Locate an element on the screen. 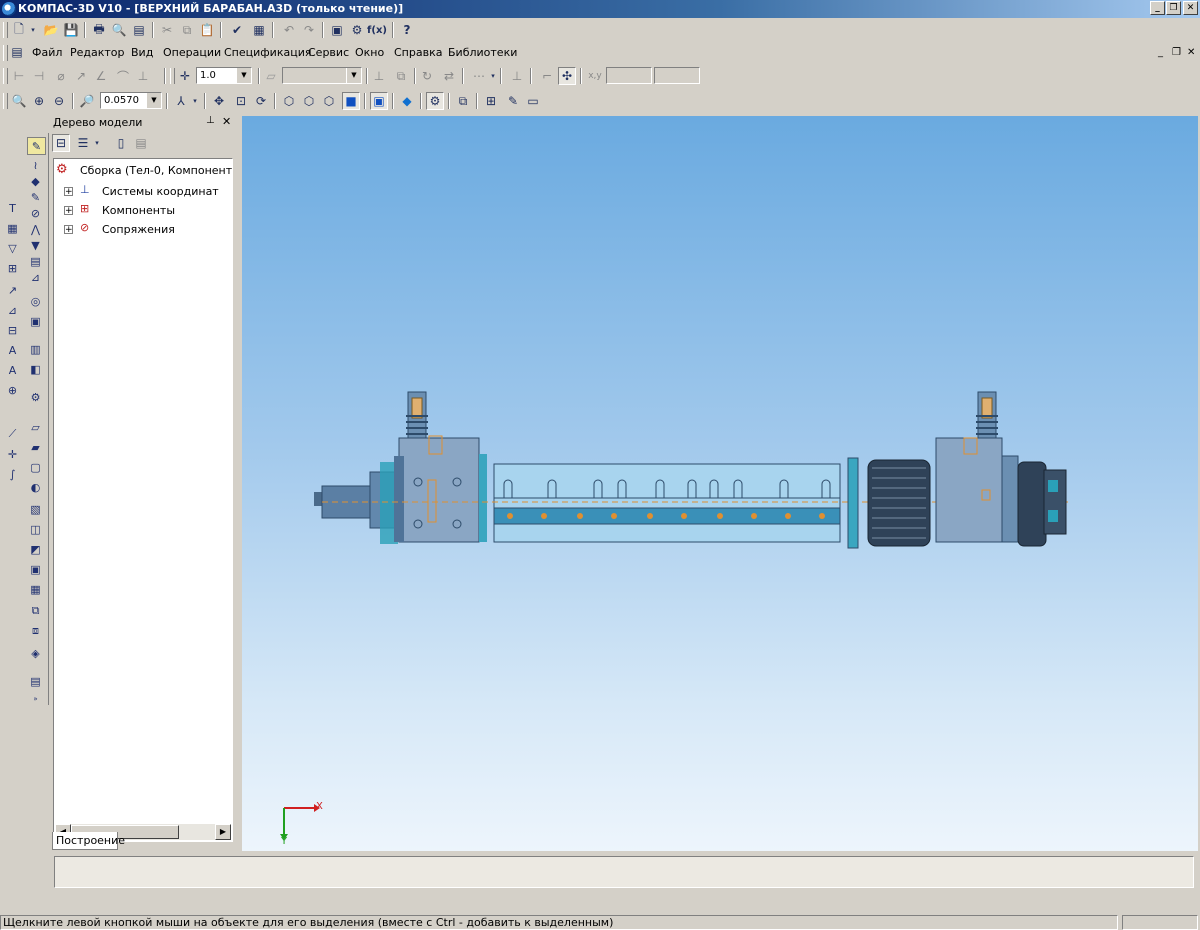 Image resolution: width=1200 pixels, height=930 pixels. chamfer-icon: ◫ is located at coordinates (35, 529).